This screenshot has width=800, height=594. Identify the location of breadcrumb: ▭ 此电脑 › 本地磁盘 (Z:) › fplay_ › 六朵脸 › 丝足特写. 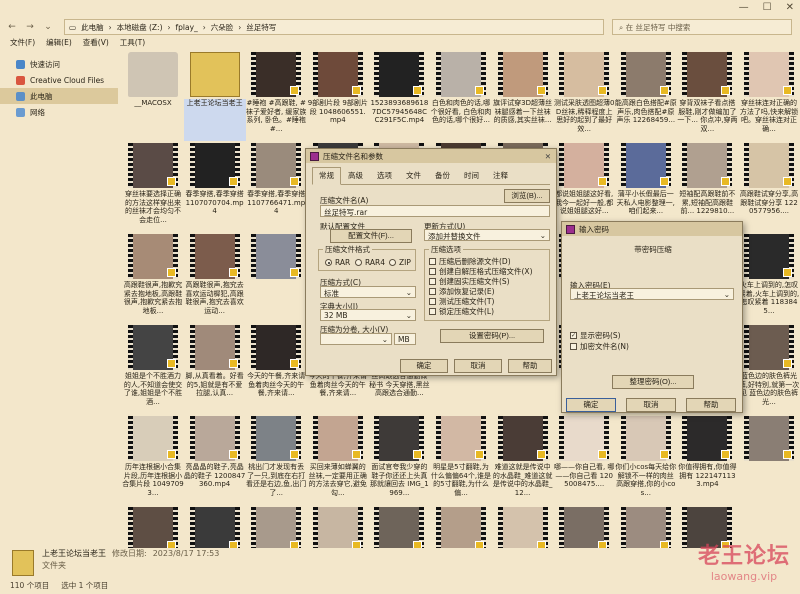
(334, 27).